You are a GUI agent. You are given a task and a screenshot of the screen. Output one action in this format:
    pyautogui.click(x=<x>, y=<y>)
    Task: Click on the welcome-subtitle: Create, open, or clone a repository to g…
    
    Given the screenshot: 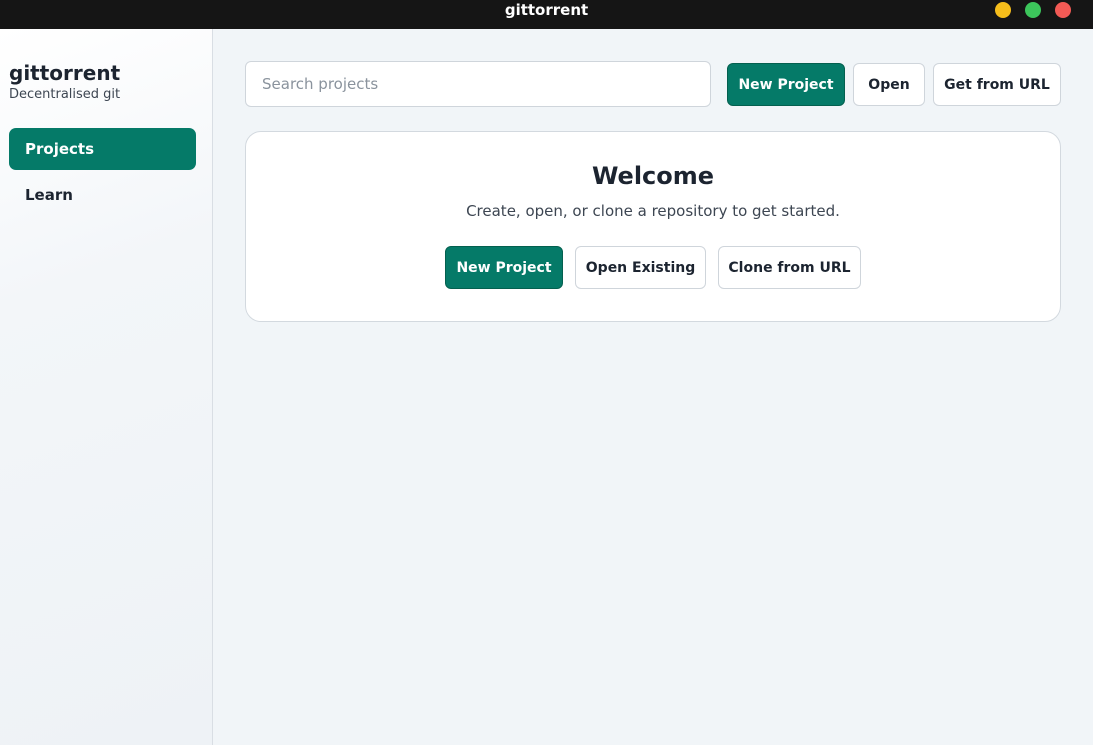 What is the action you would take?
    pyautogui.click(x=653, y=211)
    